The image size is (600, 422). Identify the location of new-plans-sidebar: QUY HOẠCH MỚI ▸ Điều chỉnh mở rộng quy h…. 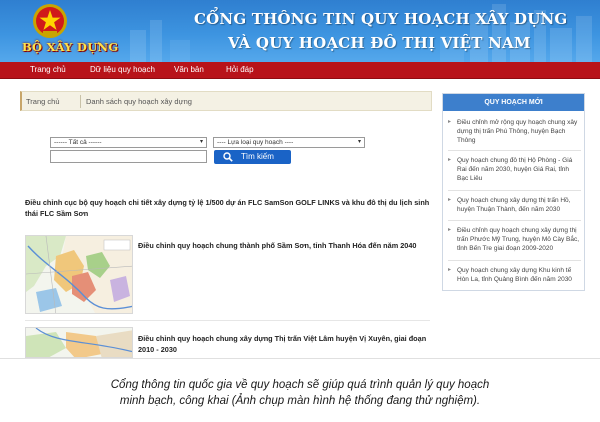
(513, 192).